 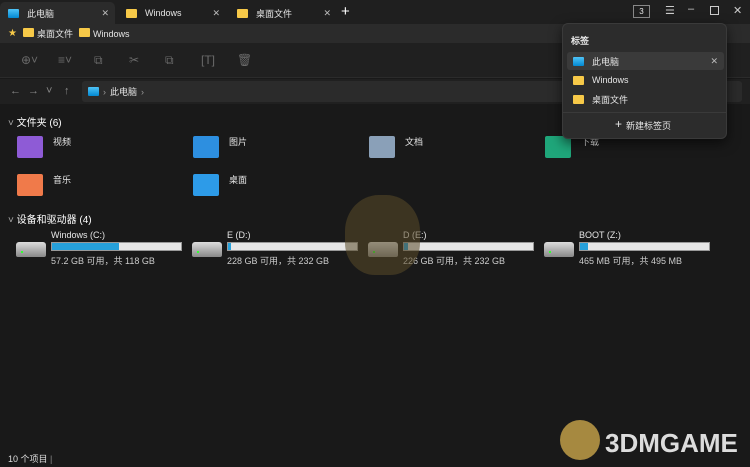 I want to click on folder-item: 下载, so click(x=572, y=147).